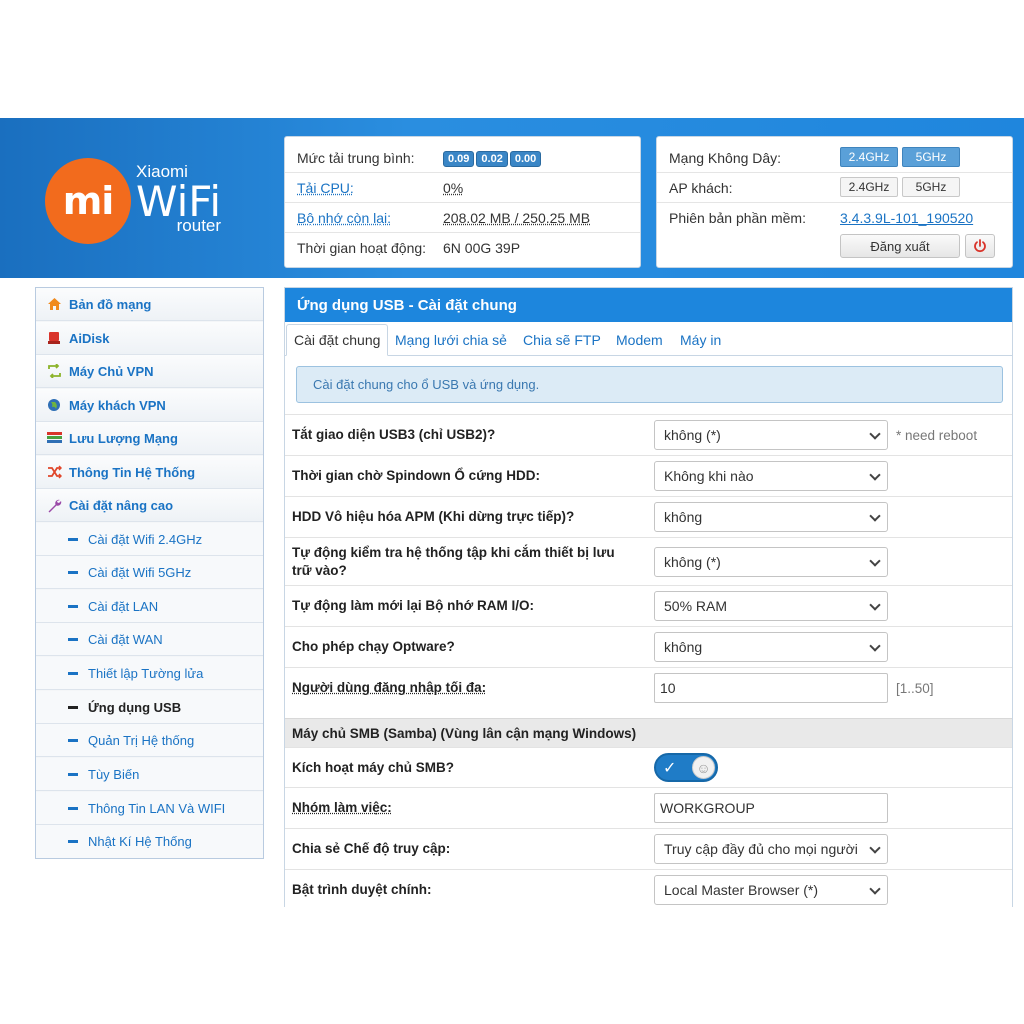 Image resolution: width=1024 pixels, height=1024 pixels. Describe the element at coordinates (648, 687) in the screenshot. I see `setting-row: Người dùng đăng nhập tối đa: 10 [1..50]` at that location.